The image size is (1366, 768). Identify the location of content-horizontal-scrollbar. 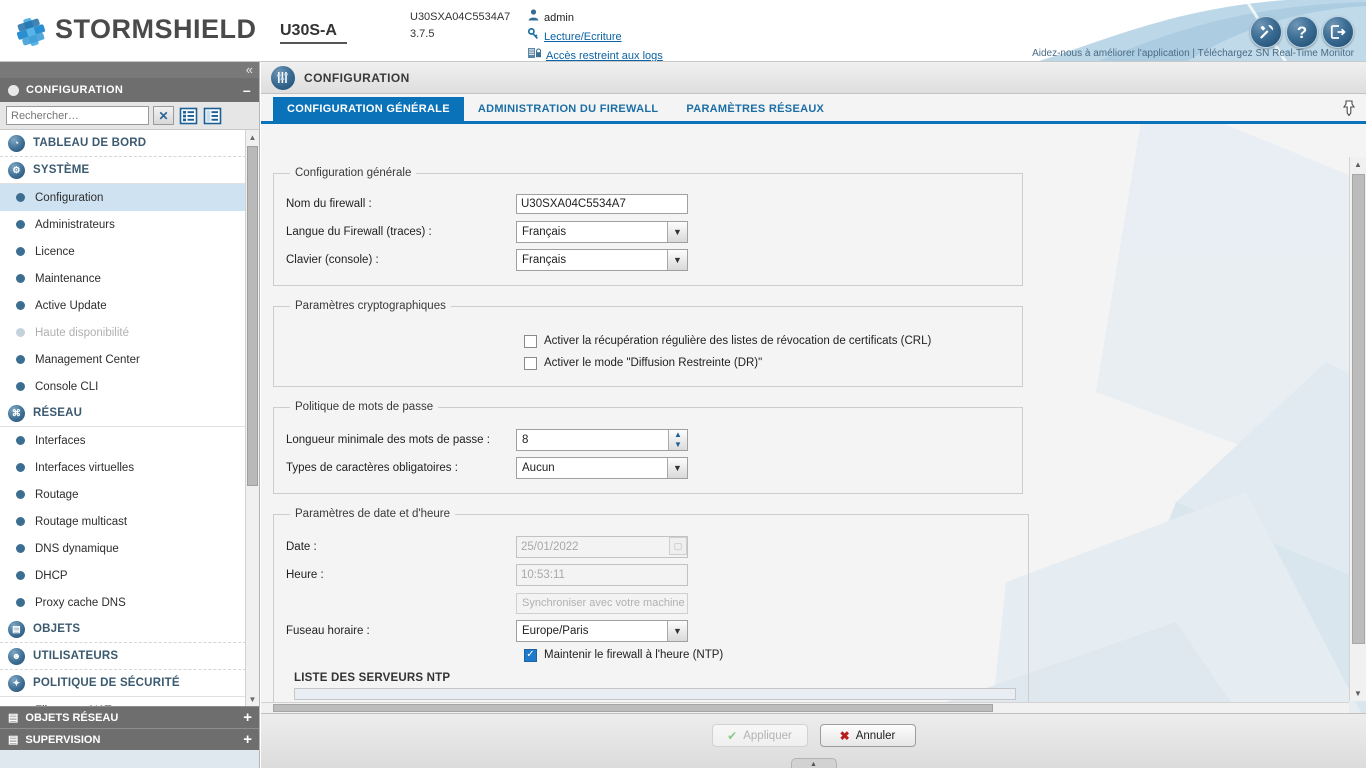
(805, 707).